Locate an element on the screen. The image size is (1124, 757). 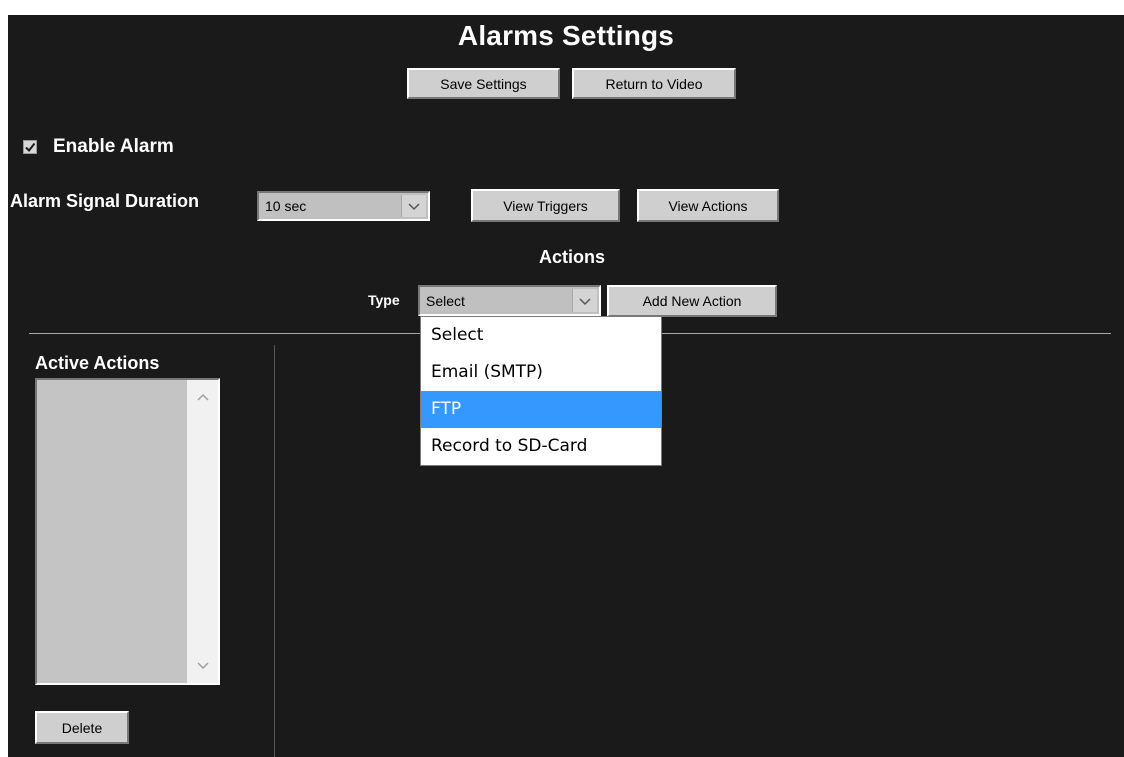
view-actions-button: View Actions is located at coordinates (708, 205).